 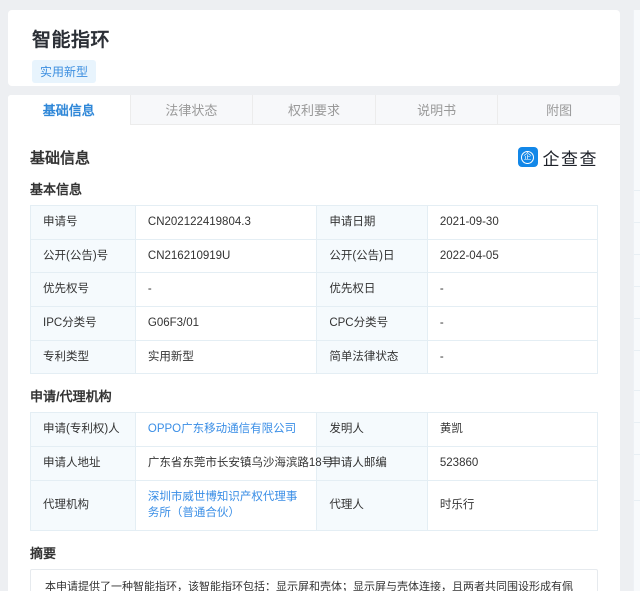 I want to click on table-row: 申请(专利权)人 OPPO广东移动通信有限公司 发明人 黄凯, so click(x=314, y=430).